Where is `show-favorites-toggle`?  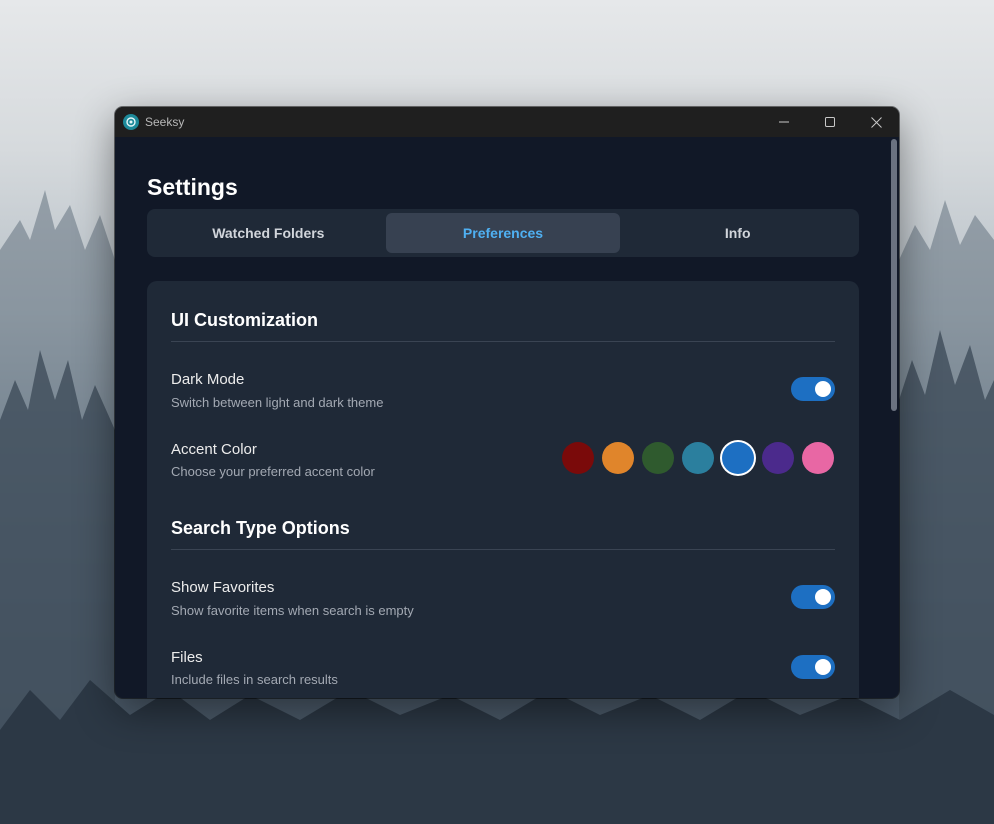 show-favorites-toggle is located at coordinates (813, 597).